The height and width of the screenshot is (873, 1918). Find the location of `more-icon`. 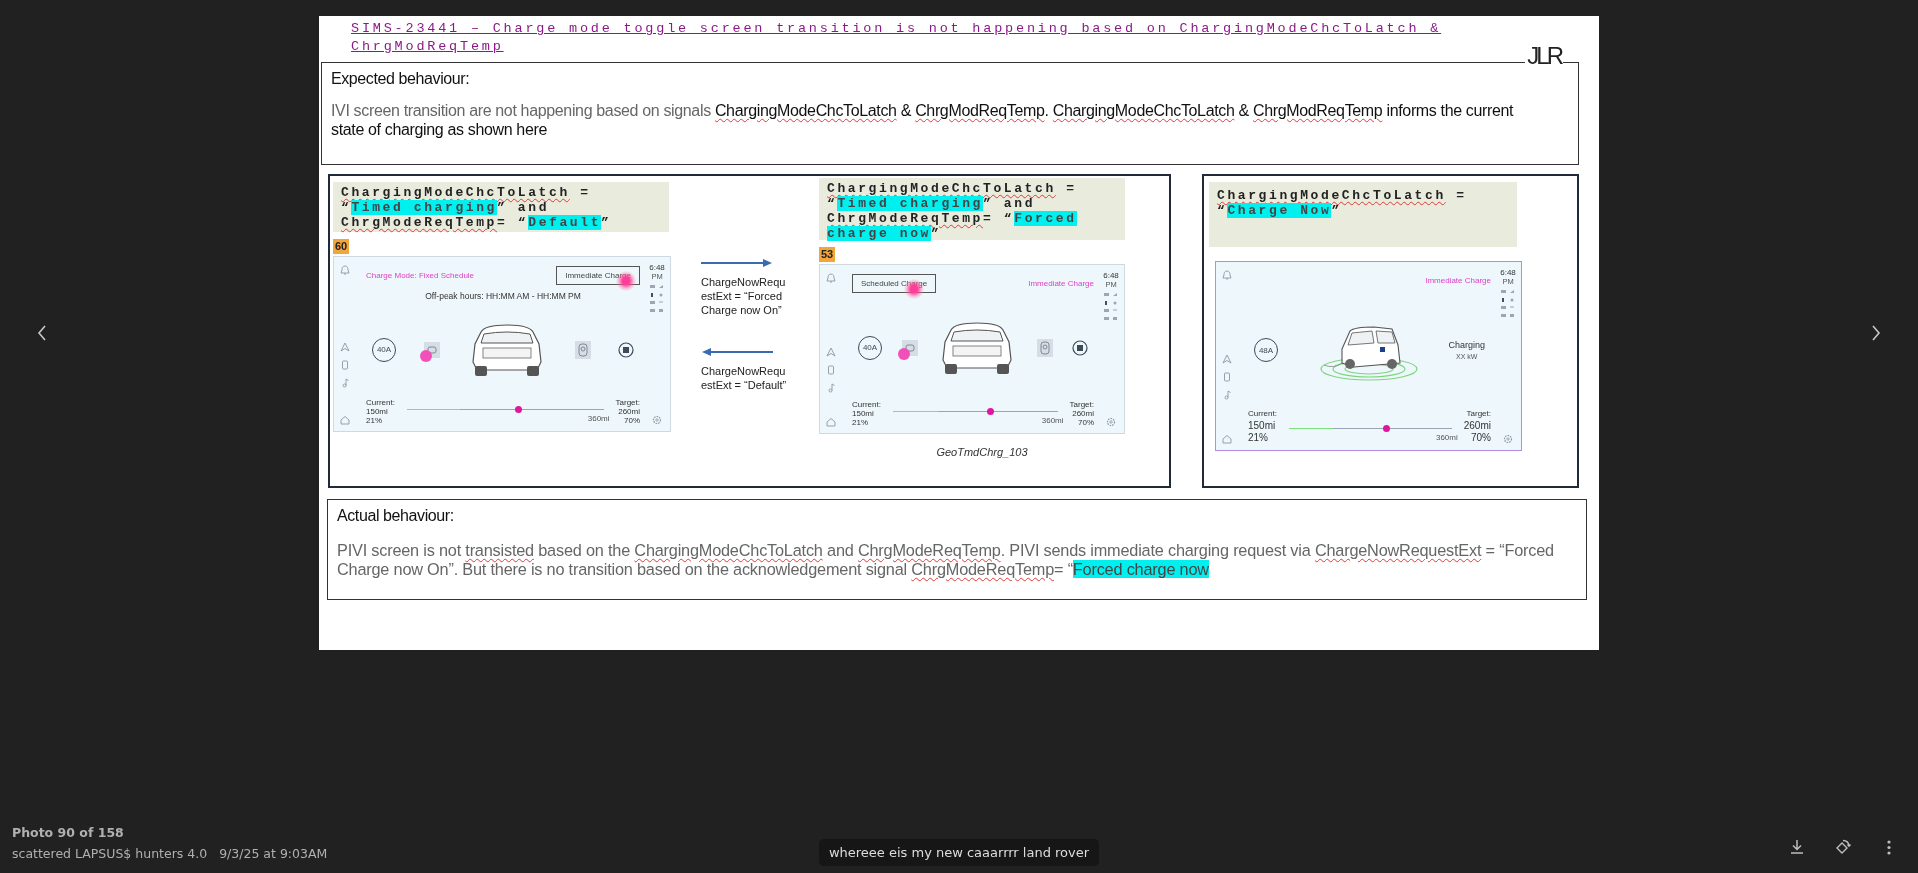

more-icon is located at coordinates (1889, 847).